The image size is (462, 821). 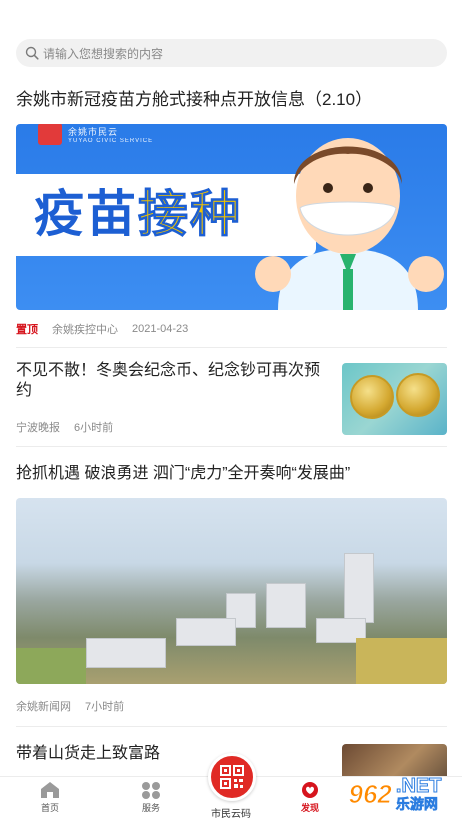 I want to click on search-placeholder: 请输入您想搜索的内容, so click(x=103, y=53).